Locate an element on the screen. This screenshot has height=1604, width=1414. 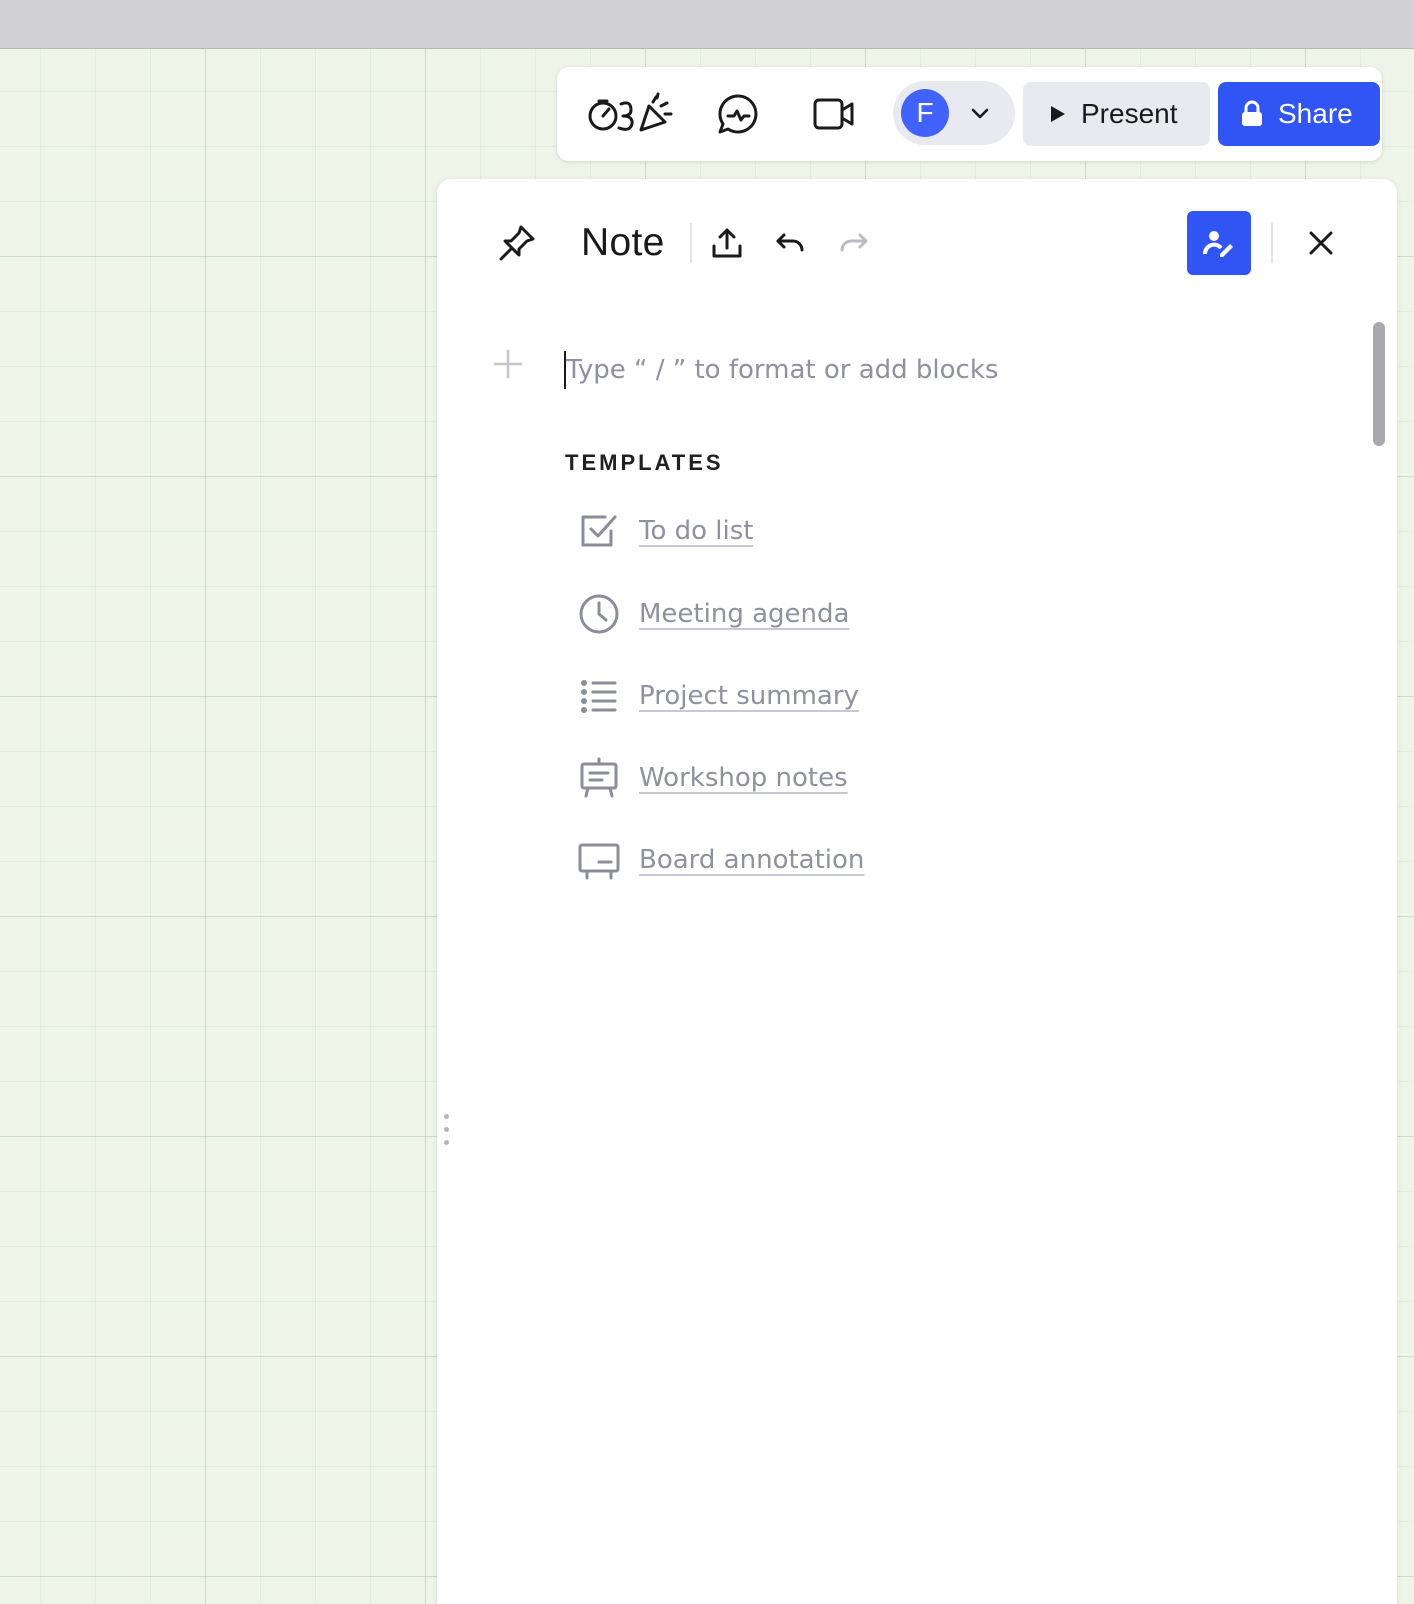
template-to-do-list: To do list is located at coordinates (665, 531).